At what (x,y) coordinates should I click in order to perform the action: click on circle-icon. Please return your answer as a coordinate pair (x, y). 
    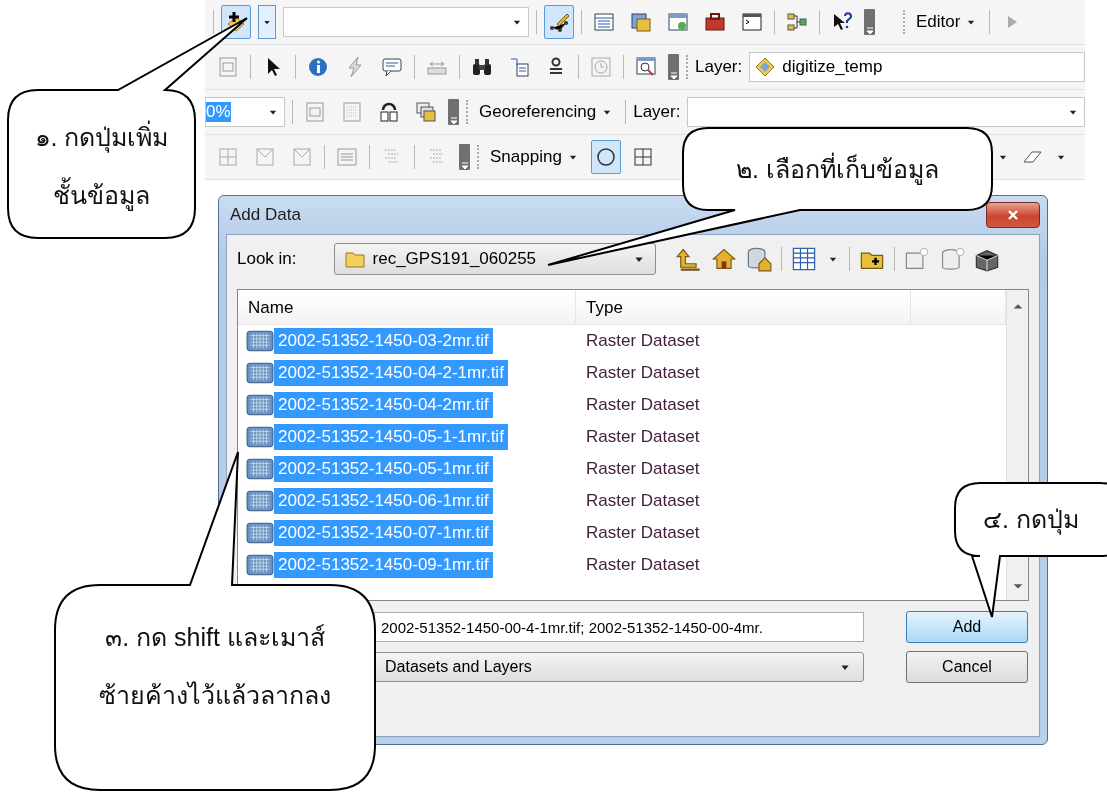
    Looking at the image, I should click on (605, 157).